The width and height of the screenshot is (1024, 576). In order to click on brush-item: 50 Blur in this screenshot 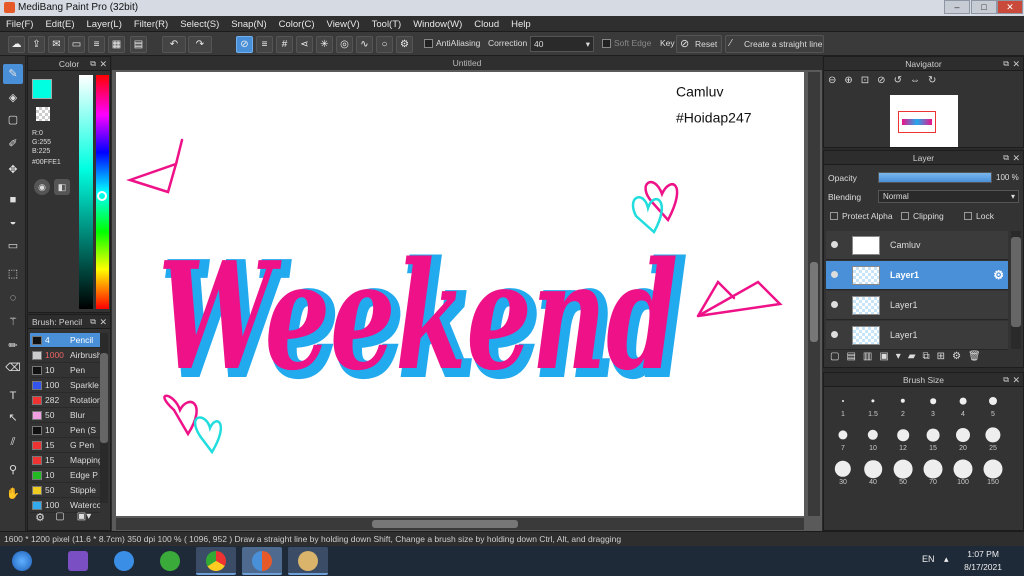, I will do `click(65, 415)`.